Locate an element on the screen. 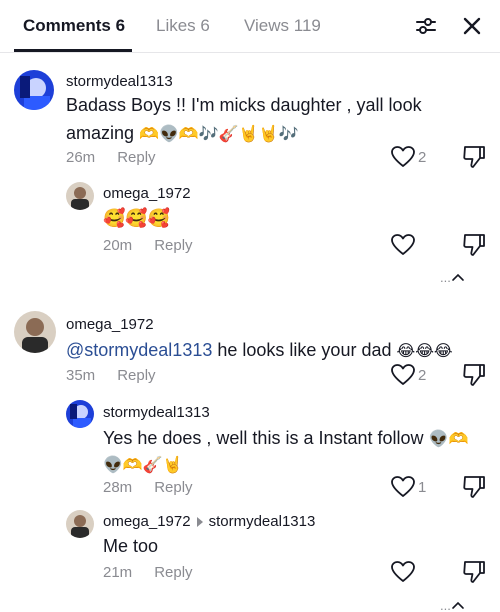 This screenshot has height=612, width=500. comment-emojis: 🫶👽🫶🎶🎸🤘🤘🎶 is located at coordinates (219, 134).